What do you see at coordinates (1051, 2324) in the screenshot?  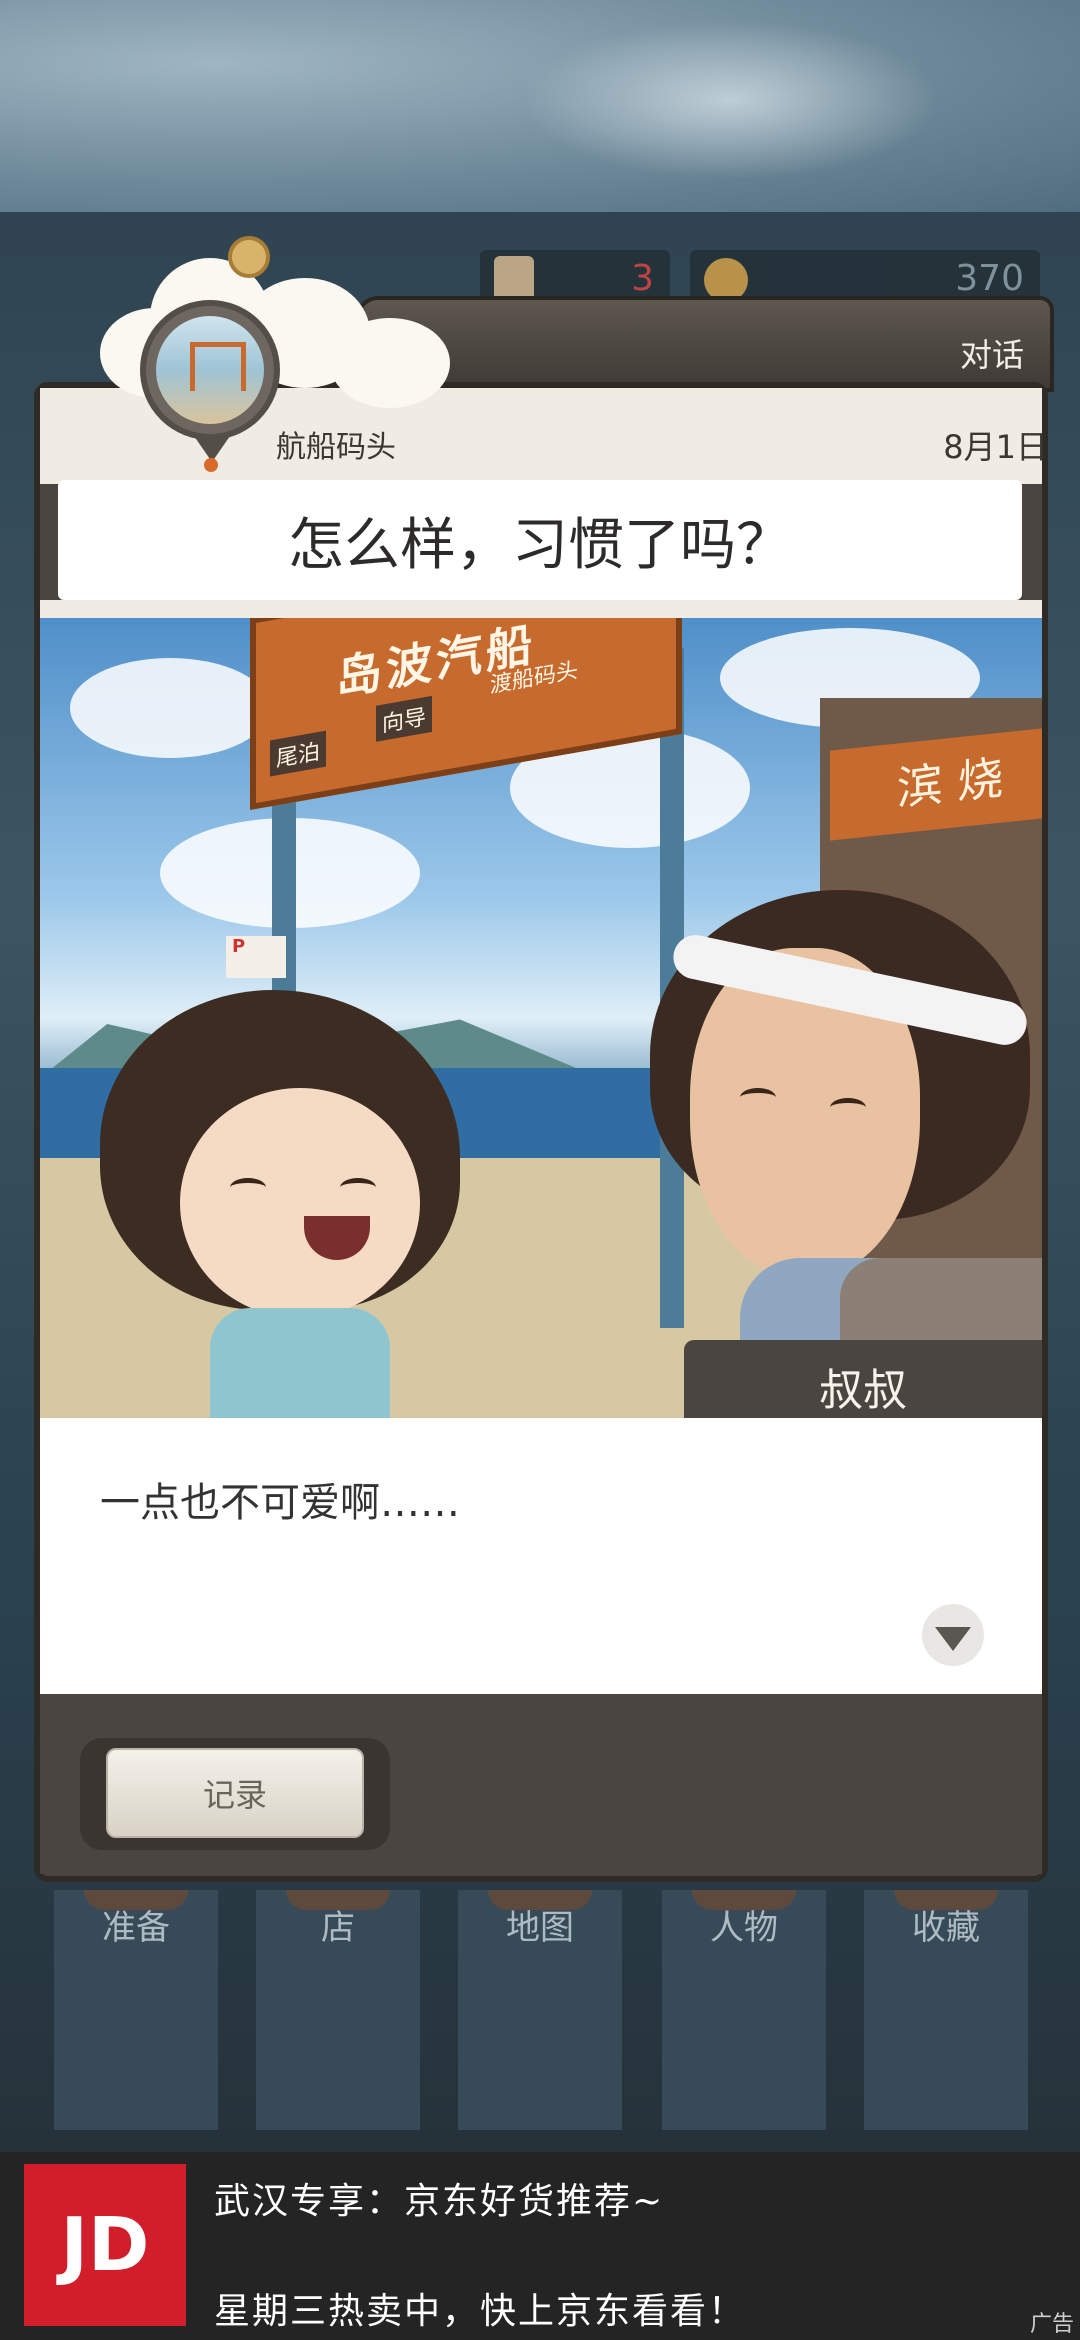 I see `ad-tag: 广告` at bounding box center [1051, 2324].